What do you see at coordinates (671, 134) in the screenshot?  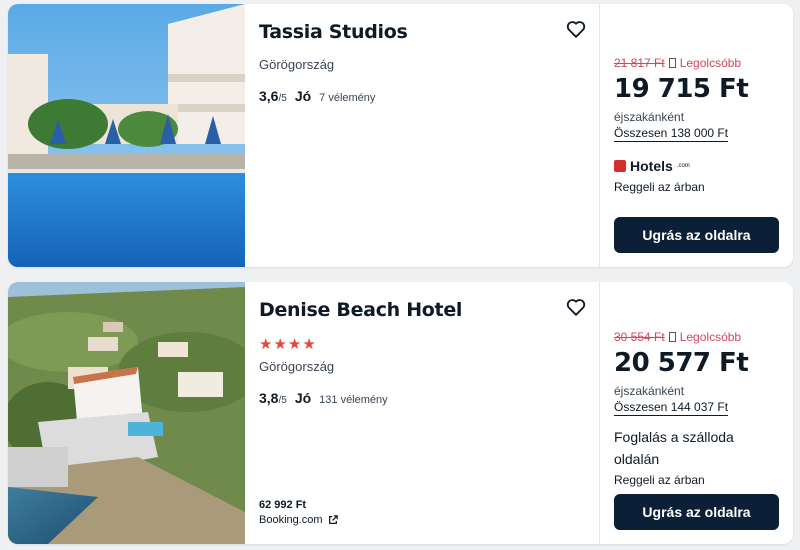 I see `total-price: Összesen 138 000 Ft` at bounding box center [671, 134].